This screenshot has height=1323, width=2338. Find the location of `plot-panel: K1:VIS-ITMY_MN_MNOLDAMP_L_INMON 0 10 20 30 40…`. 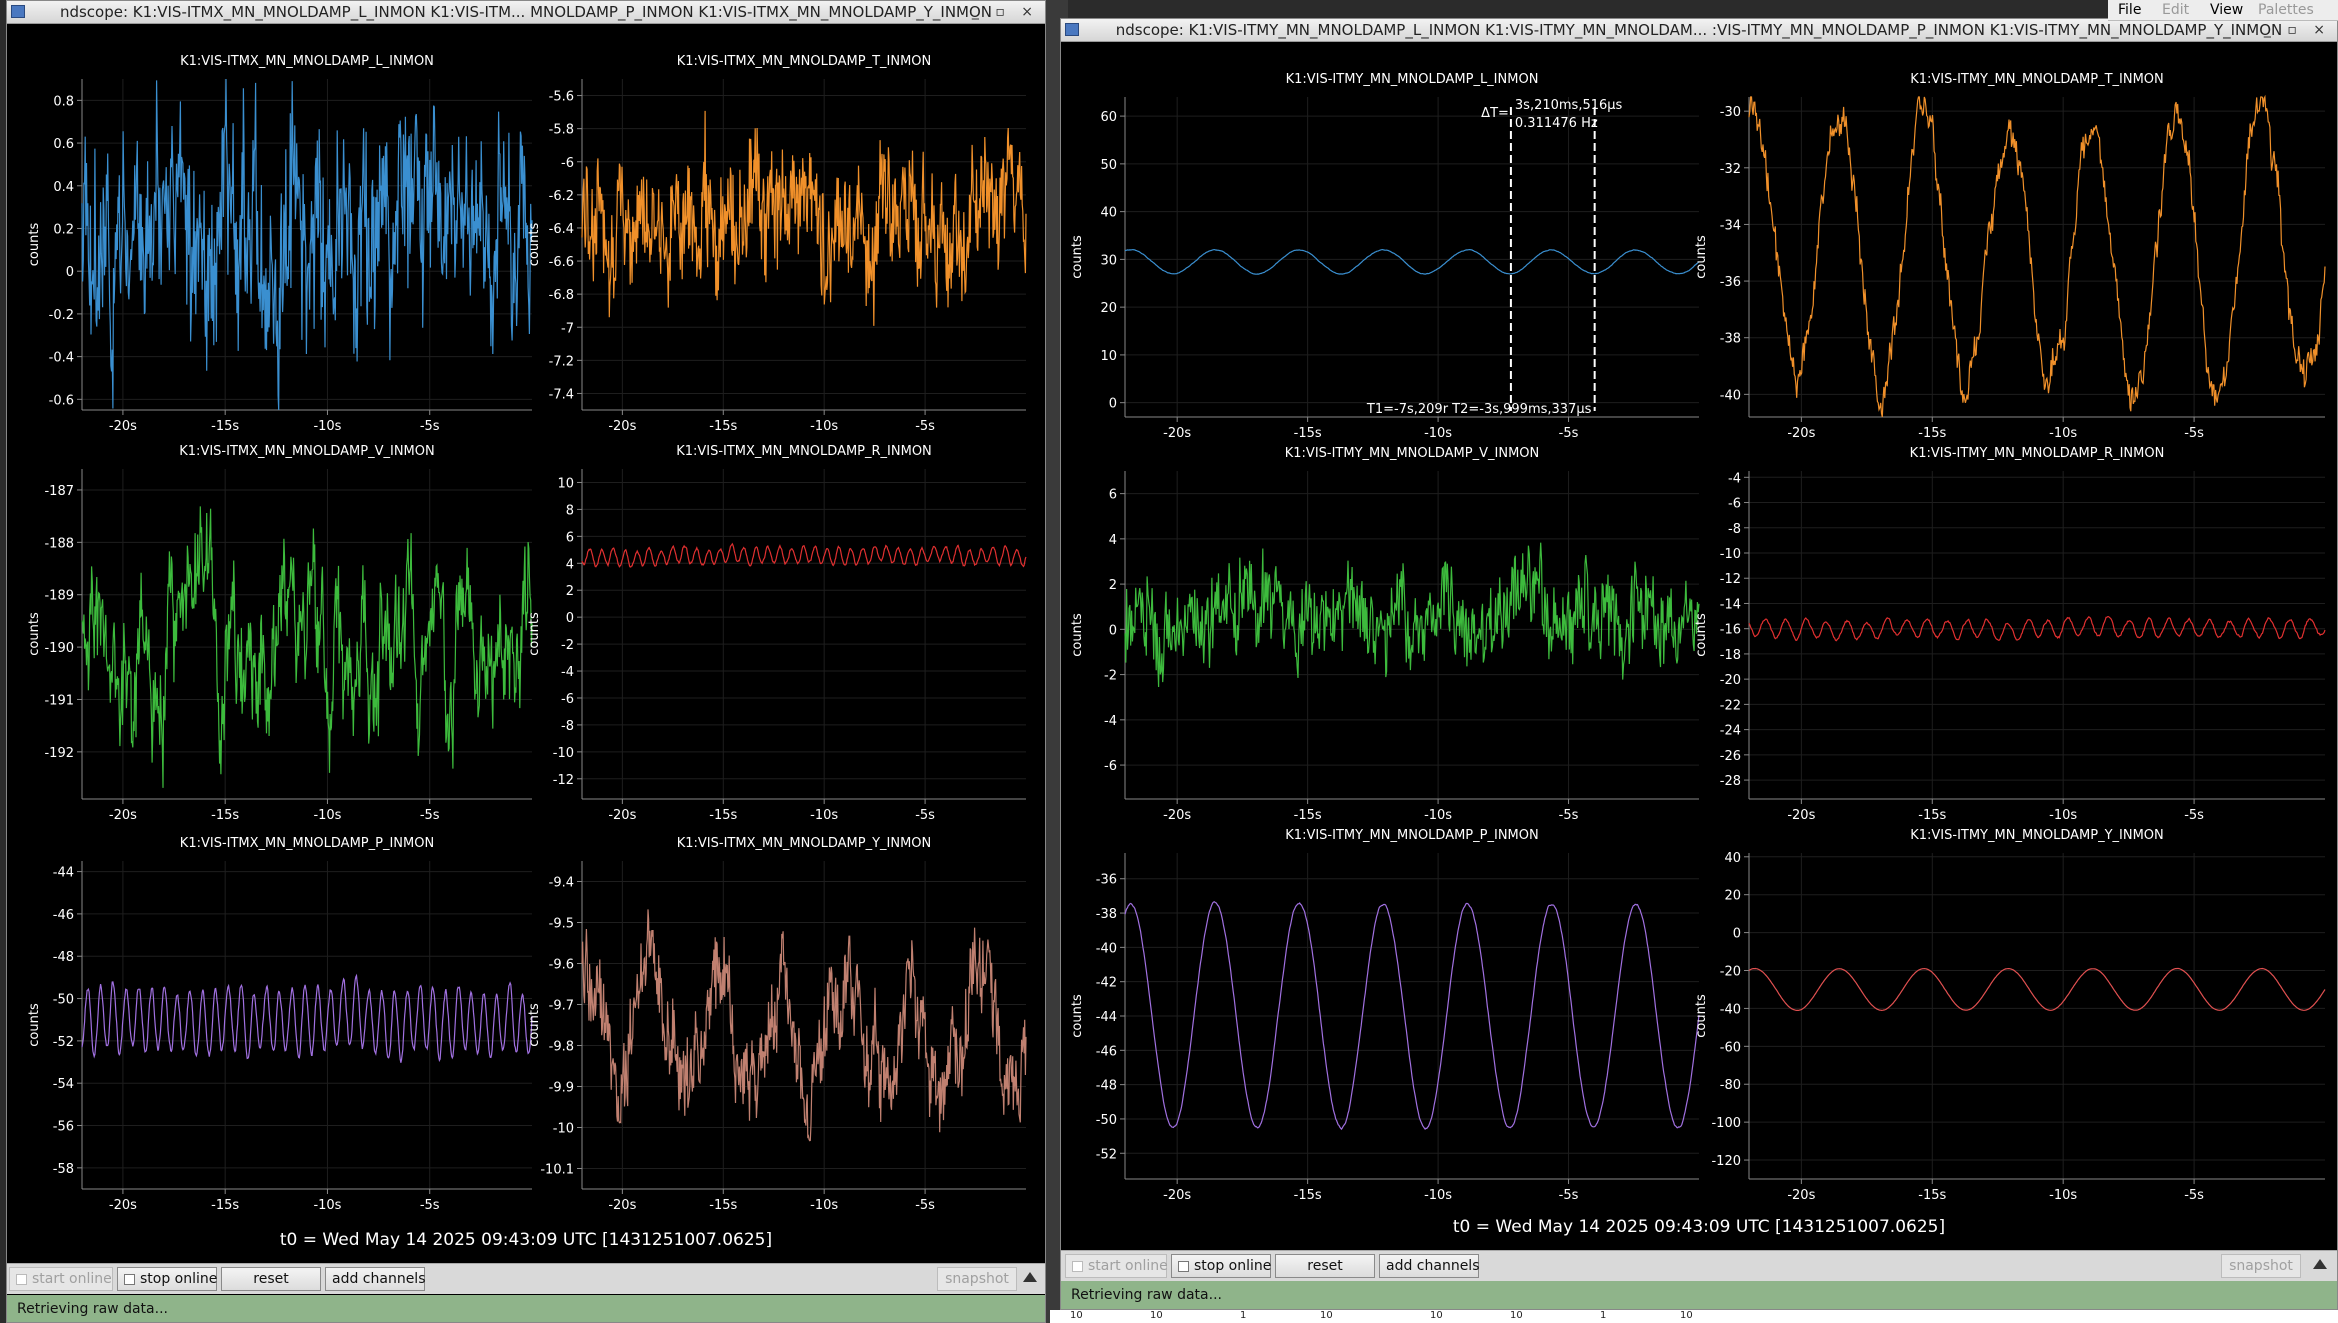

plot-panel: K1:VIS-ITMY_MN_MNOLDAMP_L_INMON 0 10 20 30 40… is located at coordinates (1385, 256).